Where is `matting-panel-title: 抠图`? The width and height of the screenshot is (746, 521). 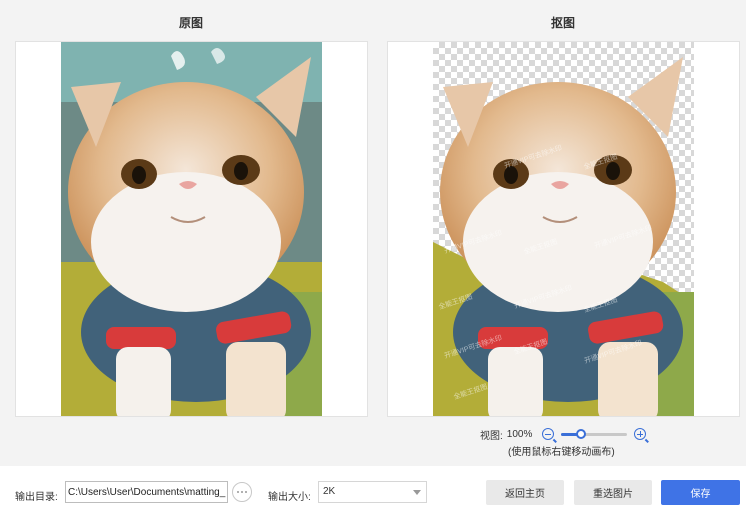
matting-panel-title: 抠图 is located at coordinates (562, 23).